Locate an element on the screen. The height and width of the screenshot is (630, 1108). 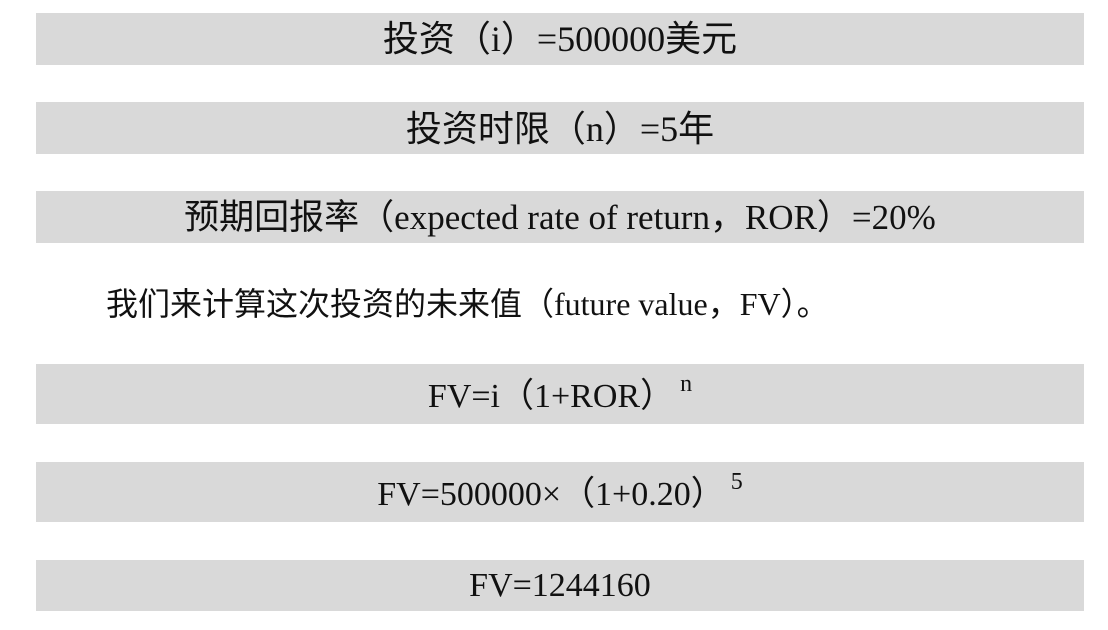
general-formula-band: FV=i（1+ROR） n is located at coordinates (560, 394).